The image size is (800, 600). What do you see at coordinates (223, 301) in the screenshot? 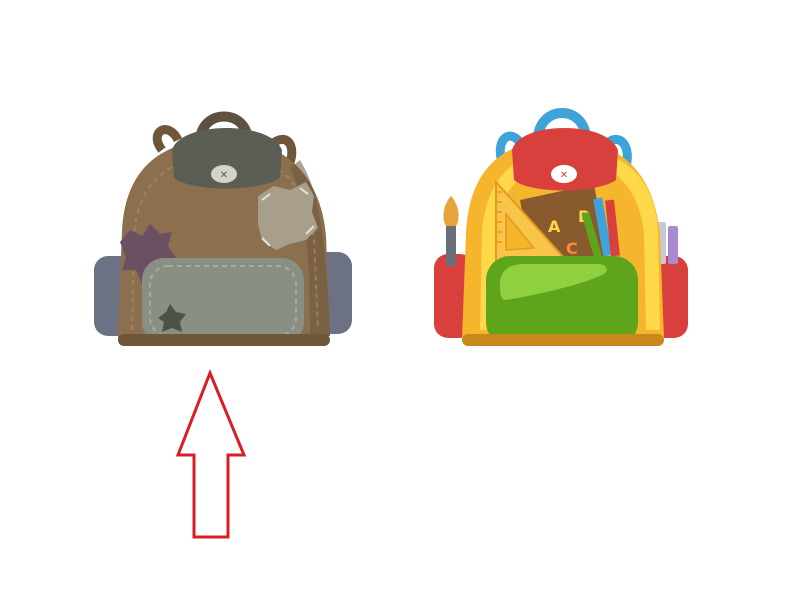
I see `old-backpack-front-pocket` at bounding box center [223, 301].